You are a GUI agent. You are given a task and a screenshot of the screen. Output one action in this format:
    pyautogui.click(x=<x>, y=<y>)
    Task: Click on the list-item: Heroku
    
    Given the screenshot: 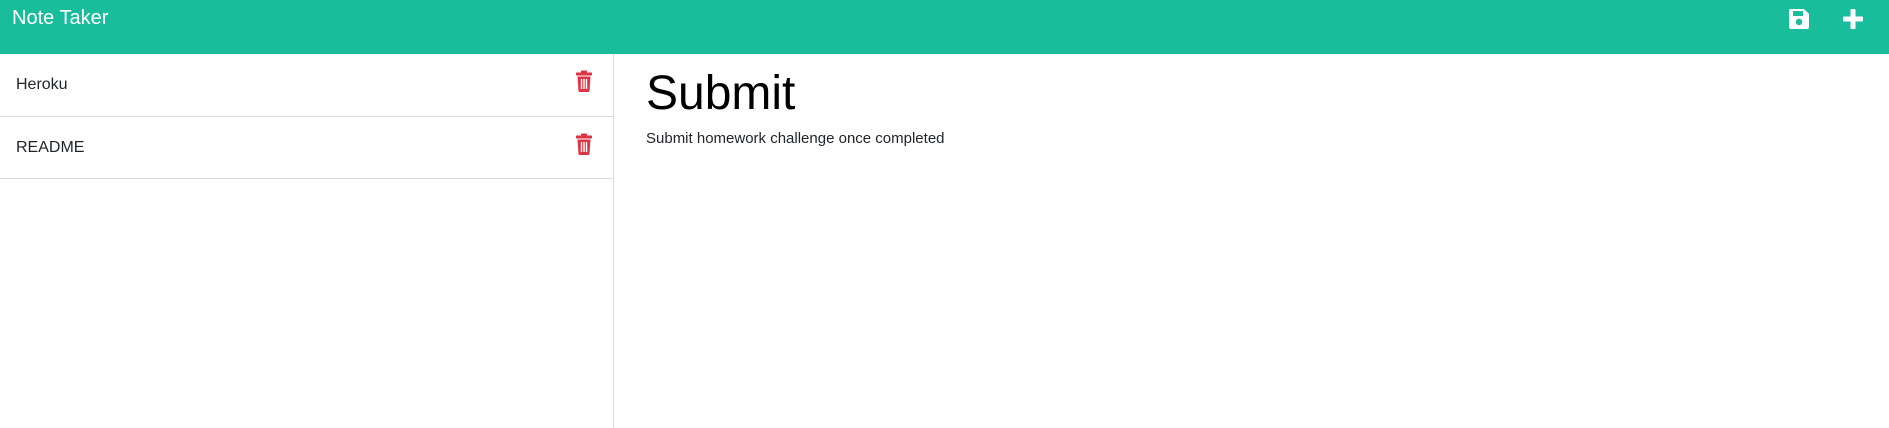 What is the action you would take?
    pyautogui.click(x=306, y=85)
    